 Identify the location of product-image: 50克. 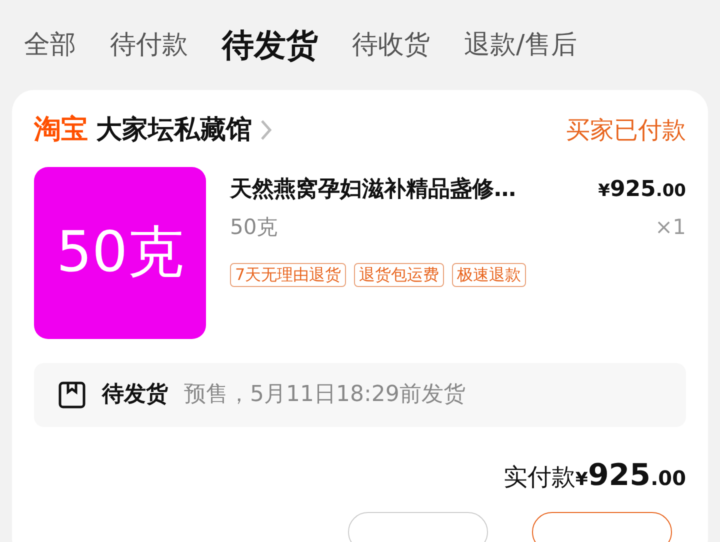
(120, 252).